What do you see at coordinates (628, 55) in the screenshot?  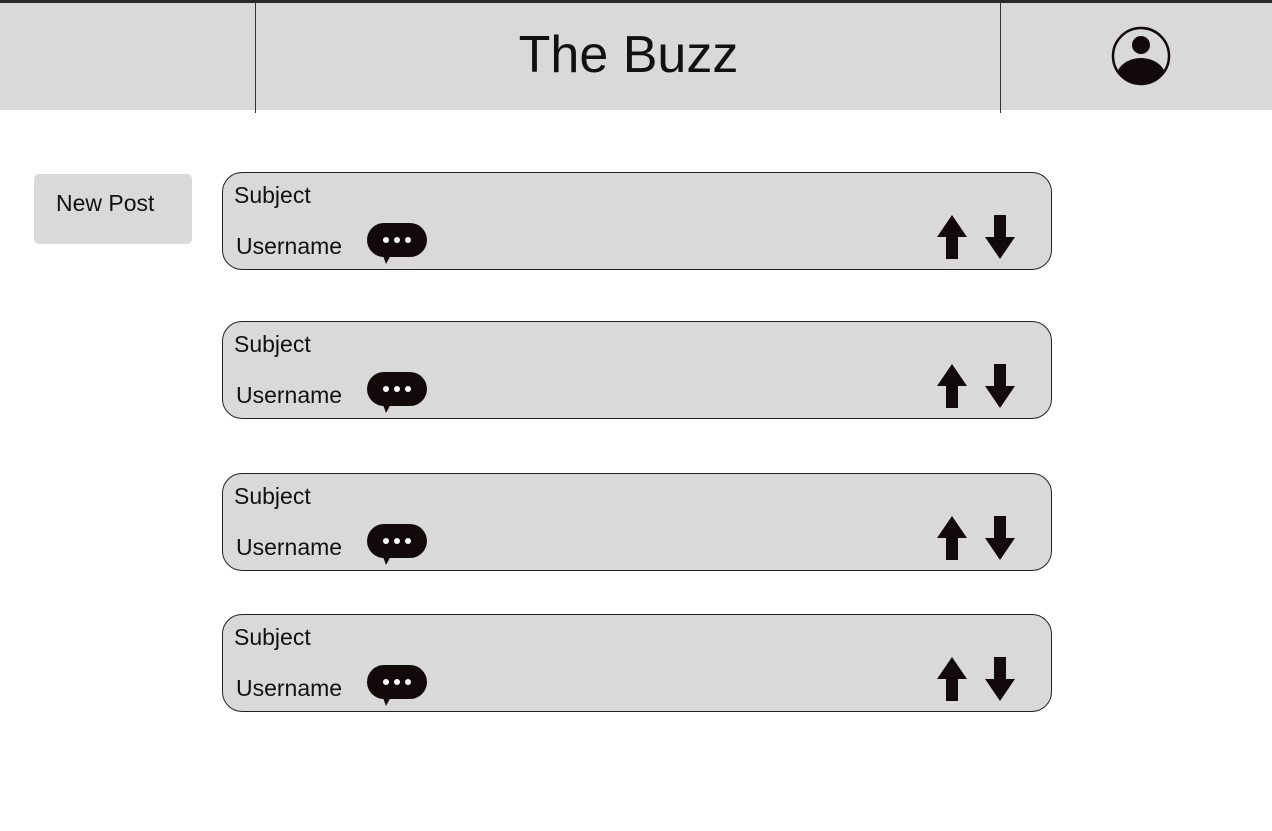 I see `page-title: The Buzz` at bounding box center [628, 55].